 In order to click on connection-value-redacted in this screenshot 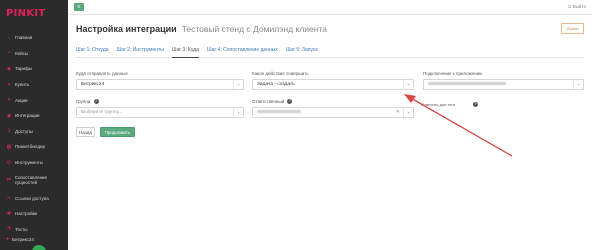, I will do `click(467, 84)`.